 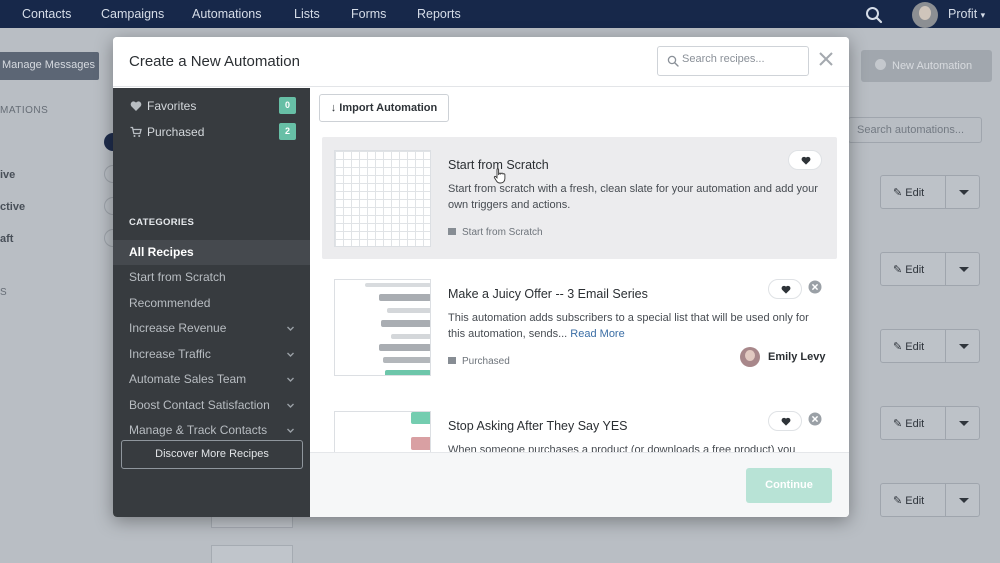 I want to click on discover-more-recipes-button: Discover More Recipes, so click(x=212, y=454).